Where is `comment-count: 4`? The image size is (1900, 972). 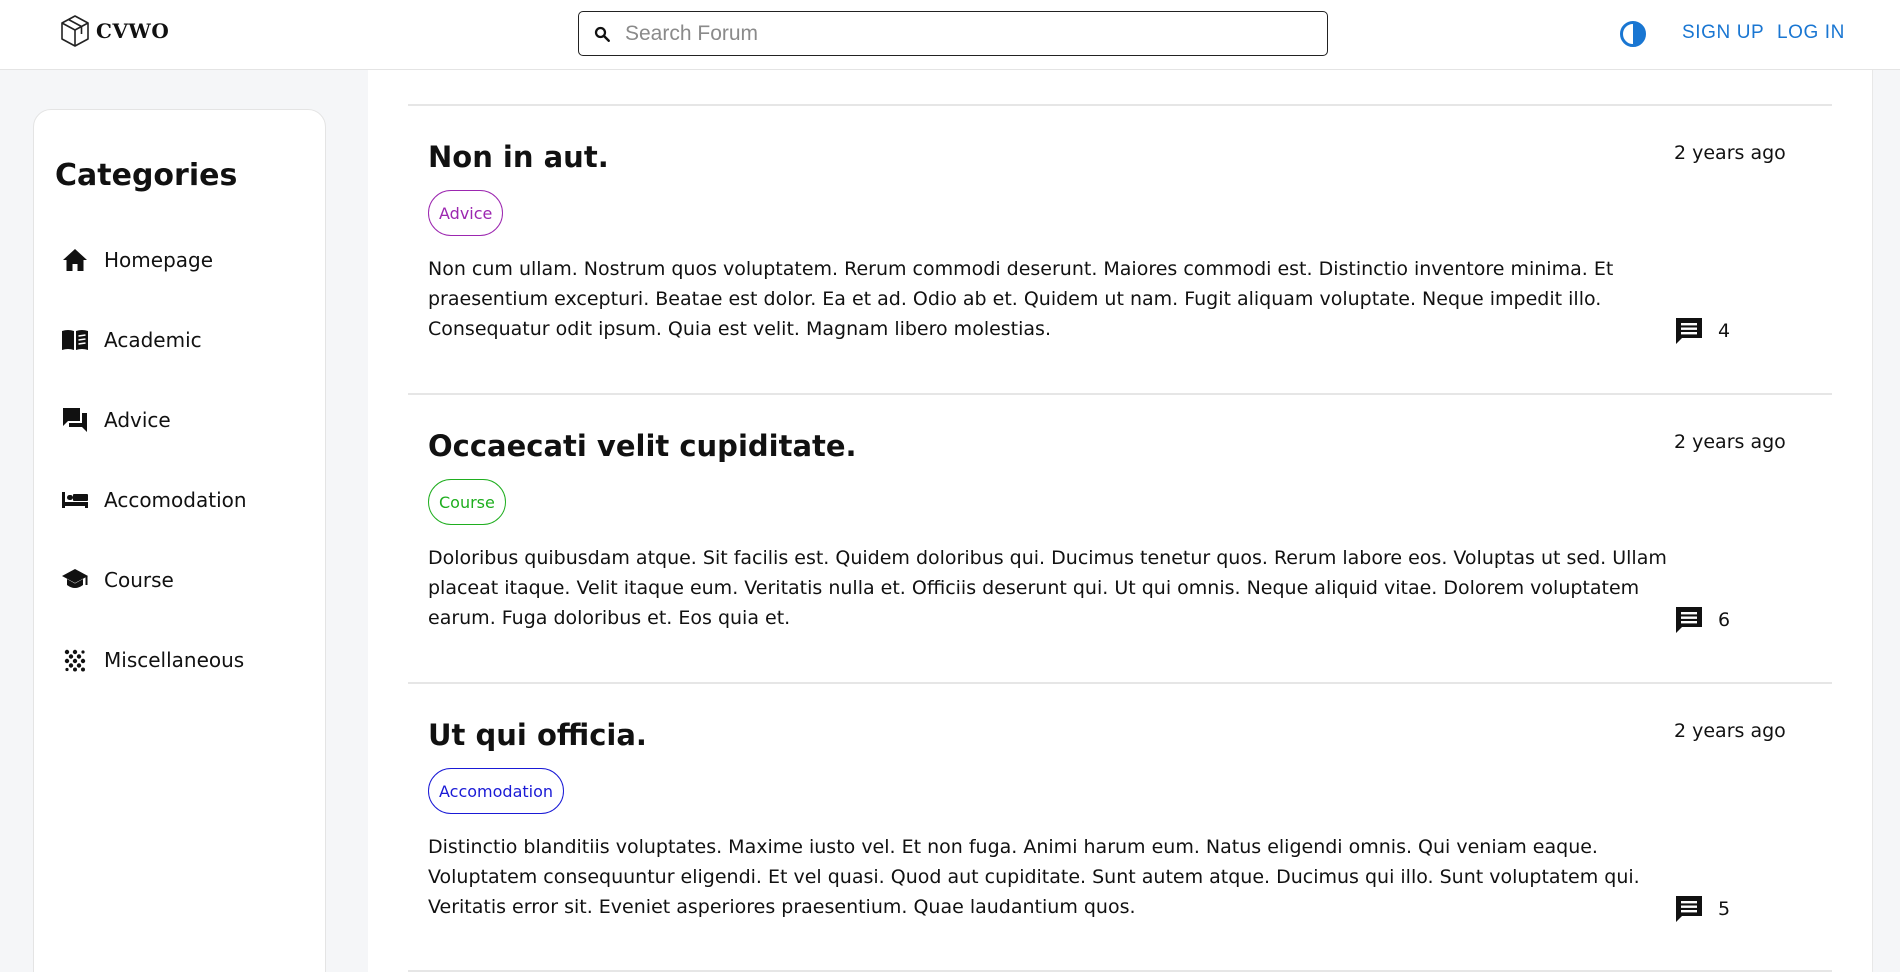
comment-count: 4 is located at coordinates (1702, 331).